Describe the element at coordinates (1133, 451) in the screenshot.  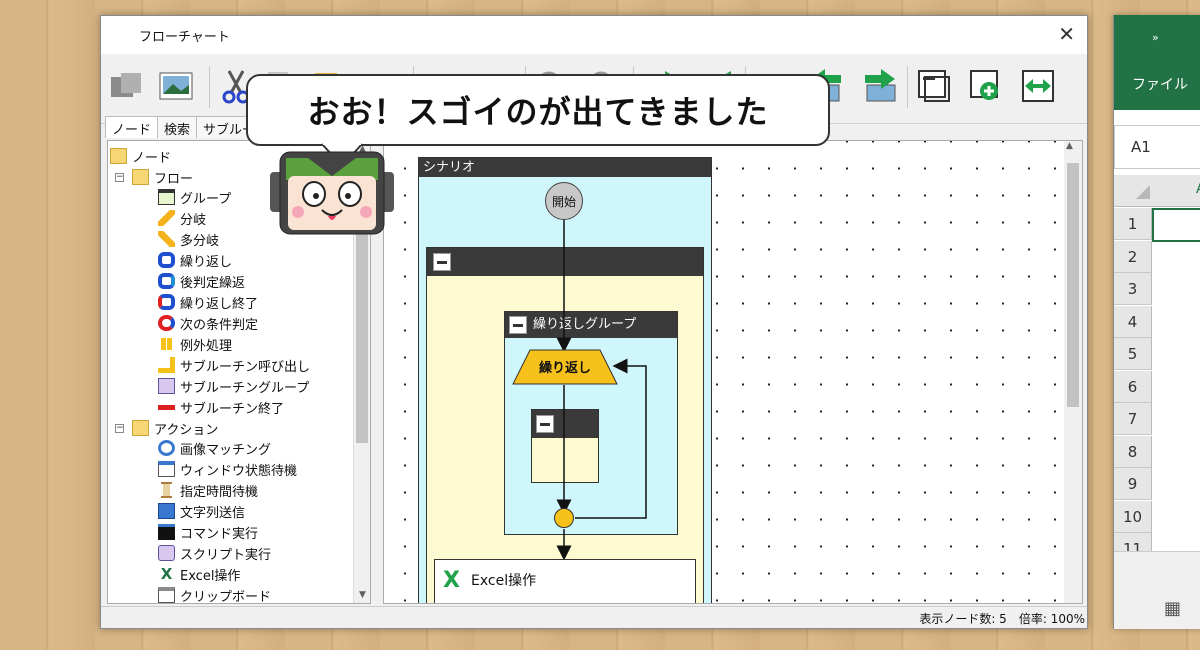
I see `row-header: 8` at that location.